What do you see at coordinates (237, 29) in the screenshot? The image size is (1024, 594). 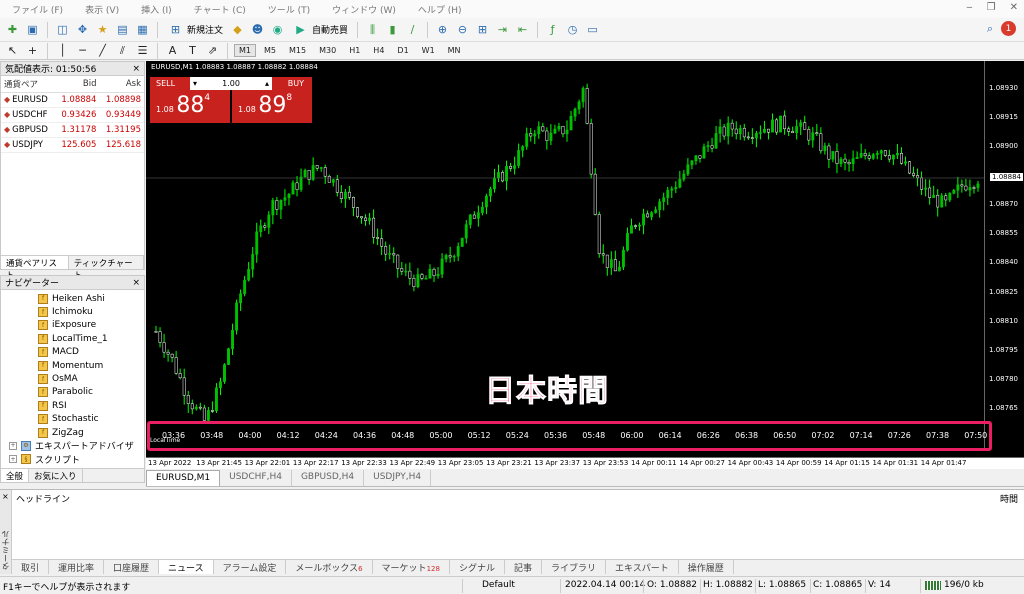 I see `metaeditor-icon: ◆` at bounding box center [237, 29].